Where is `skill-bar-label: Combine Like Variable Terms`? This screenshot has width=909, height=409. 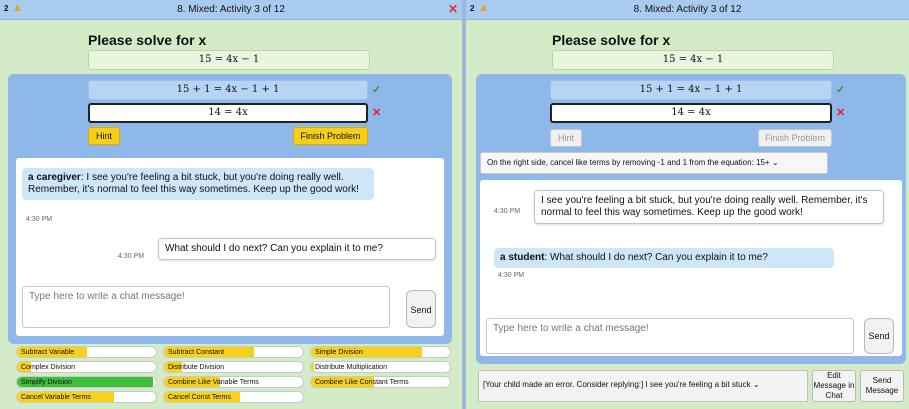
skill-bar-label: Combine Like Variable Terms is located at coordinates (213, 382).